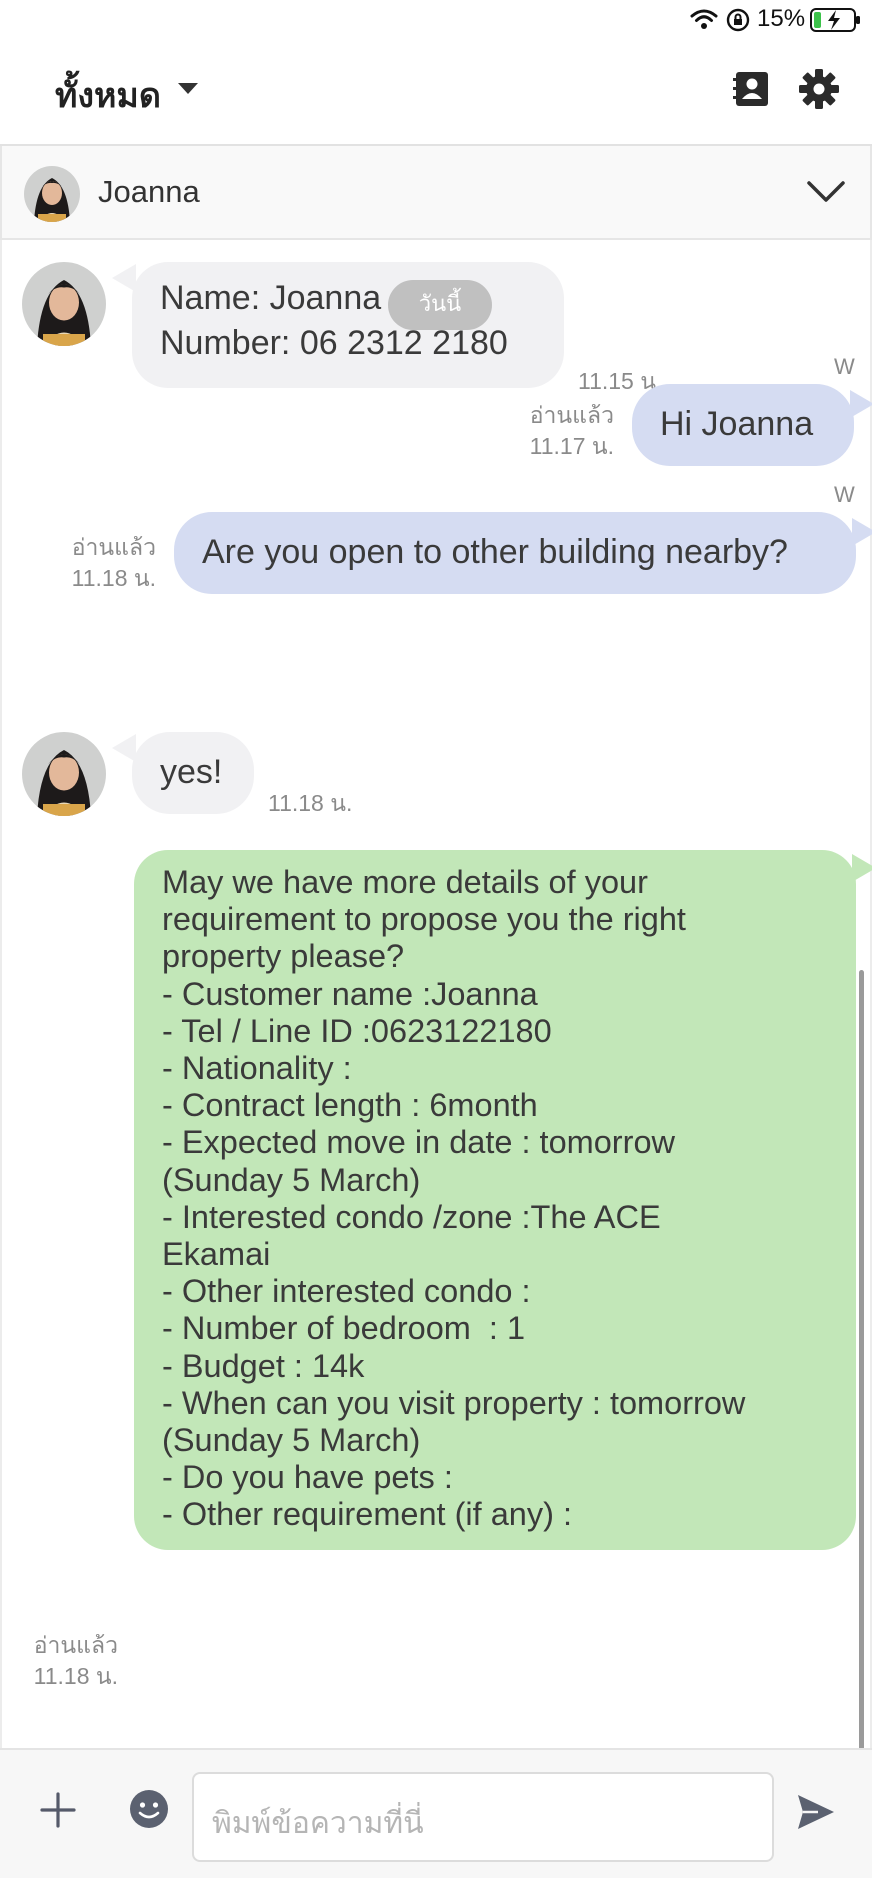 The height and width of the screenshot is (1878, 872). I want to click on message-bubble-outgoing: Are you open to other building nearby?, so click(515, 553).